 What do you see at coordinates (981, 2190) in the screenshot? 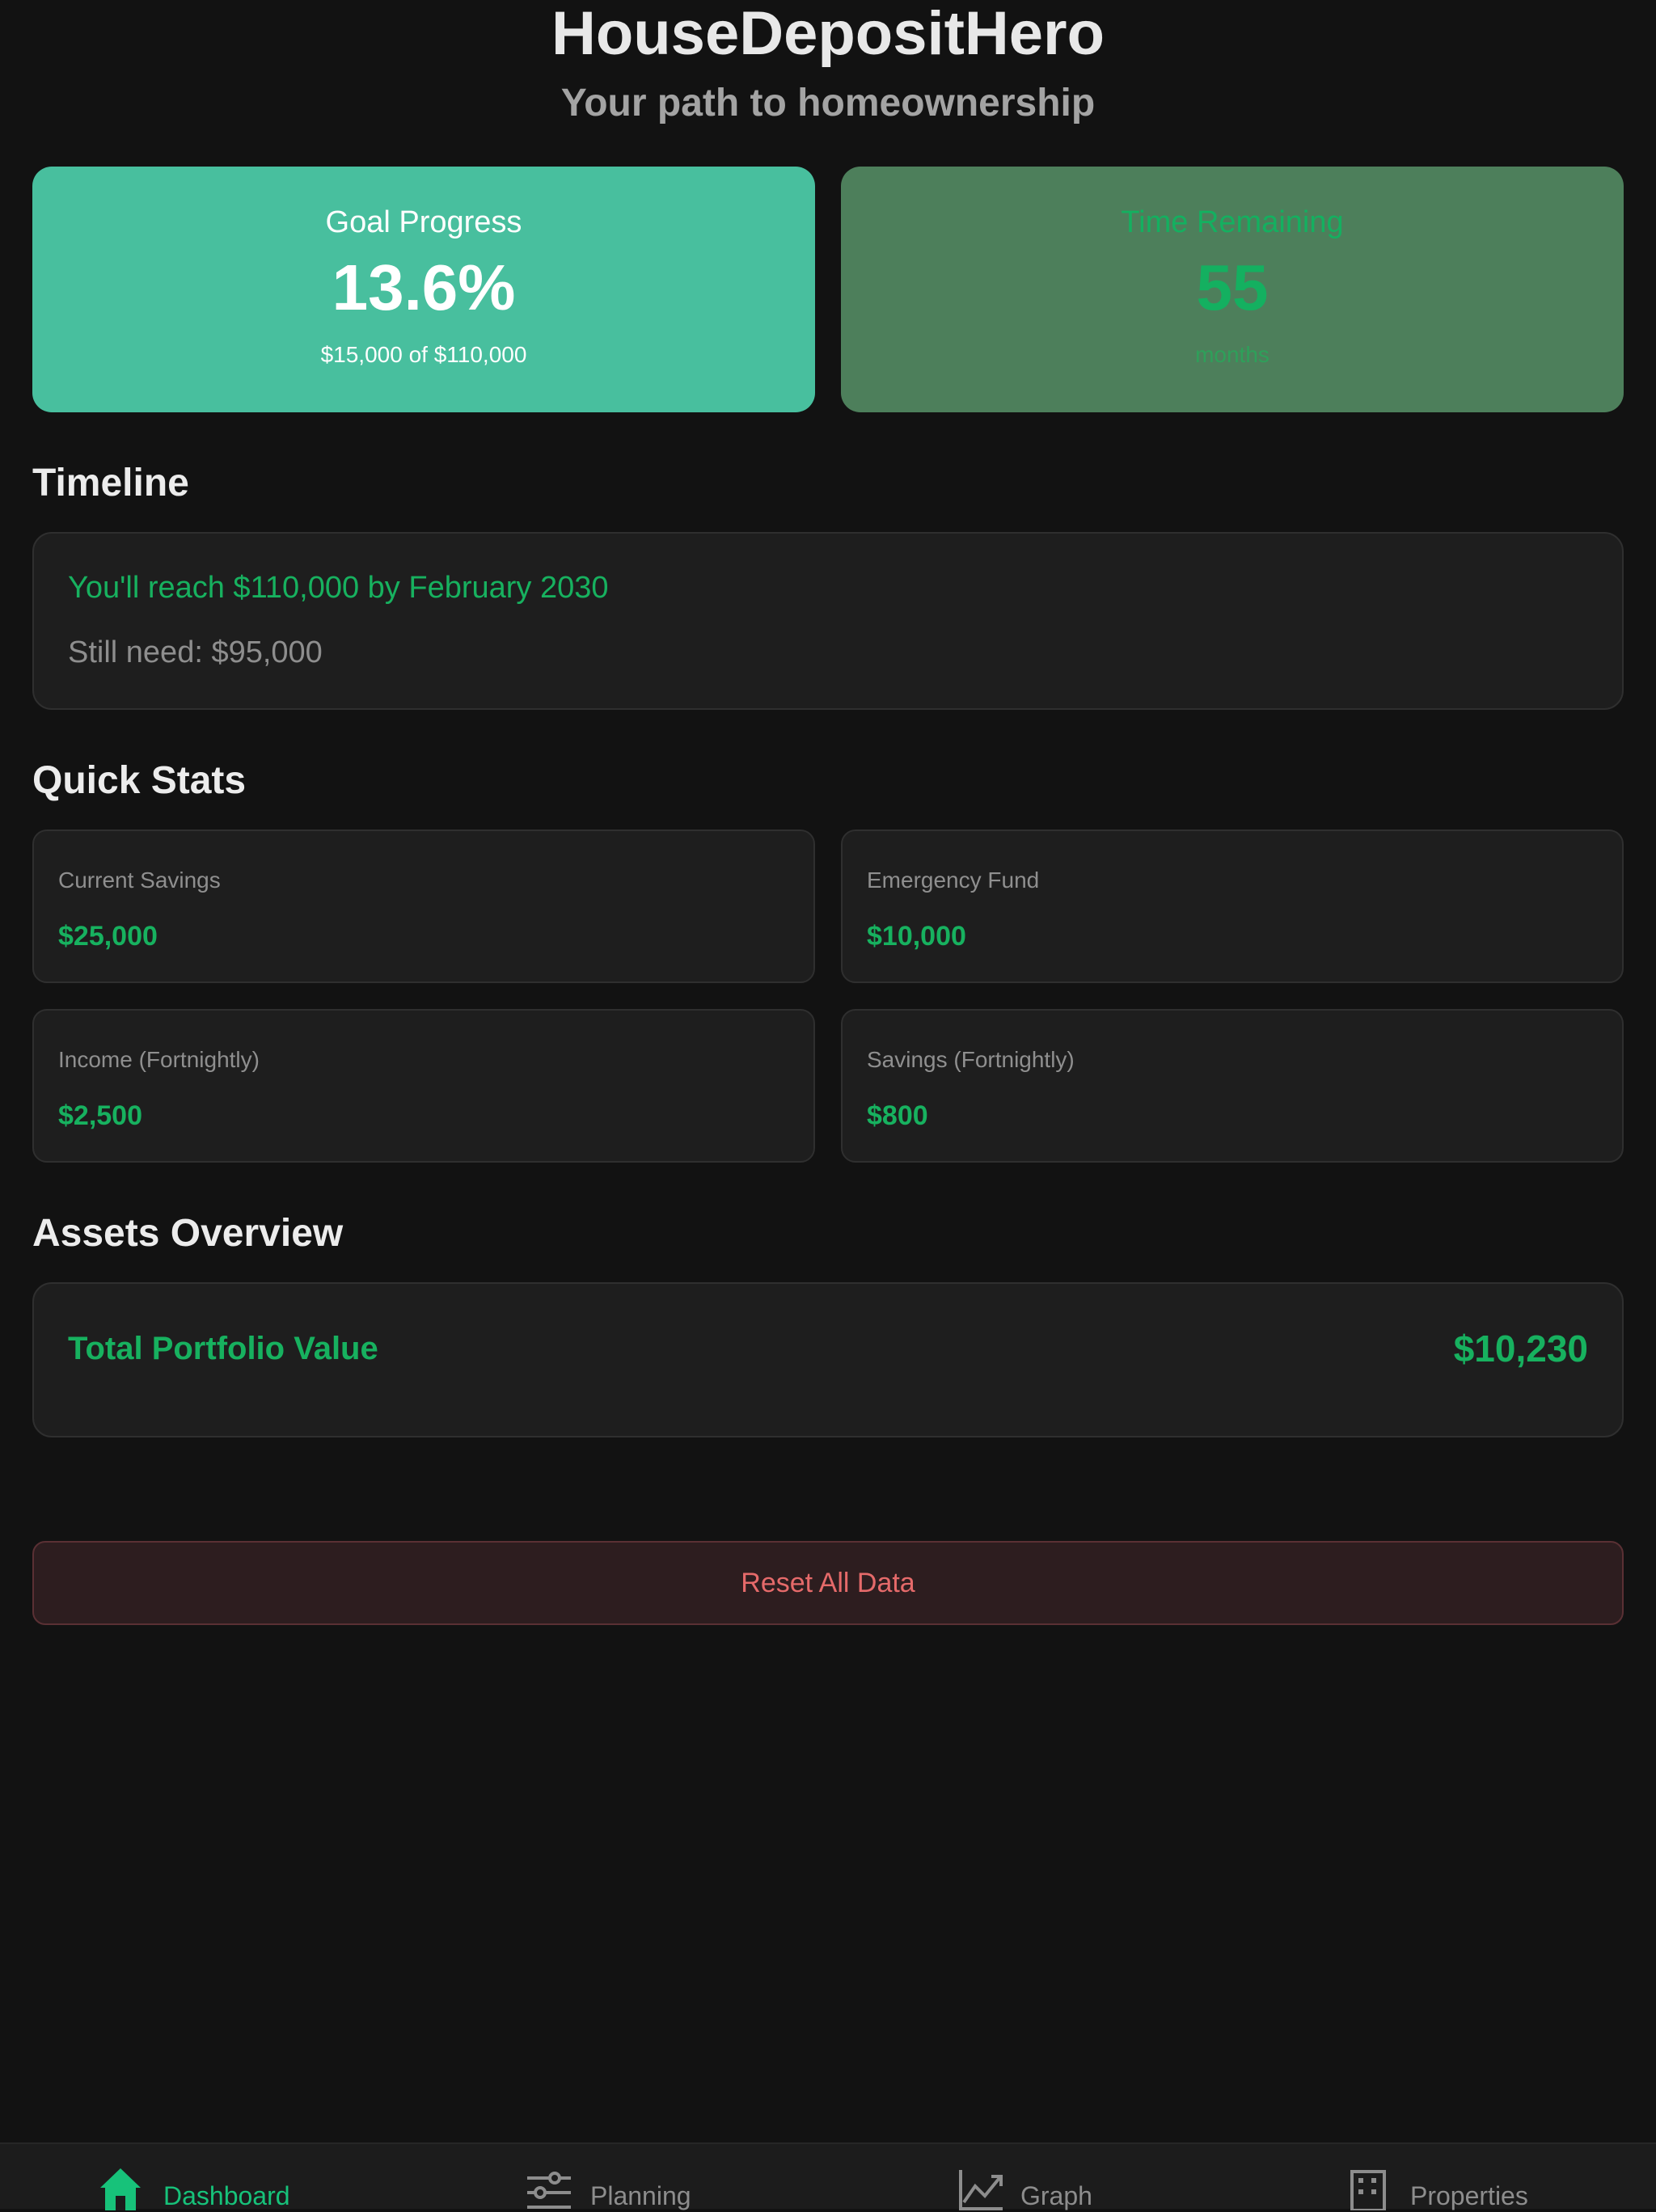
I see `trend-chart-icon` at bounding box center [981, 2190].